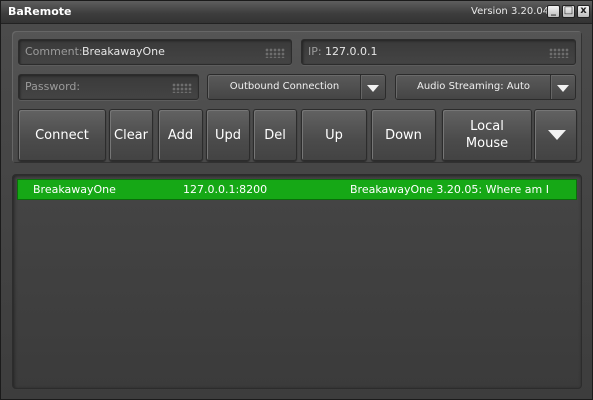  Describe the element at coordinates (123, 51) in the screenshot. I see `comment-value: BreakawayOne` at that location.